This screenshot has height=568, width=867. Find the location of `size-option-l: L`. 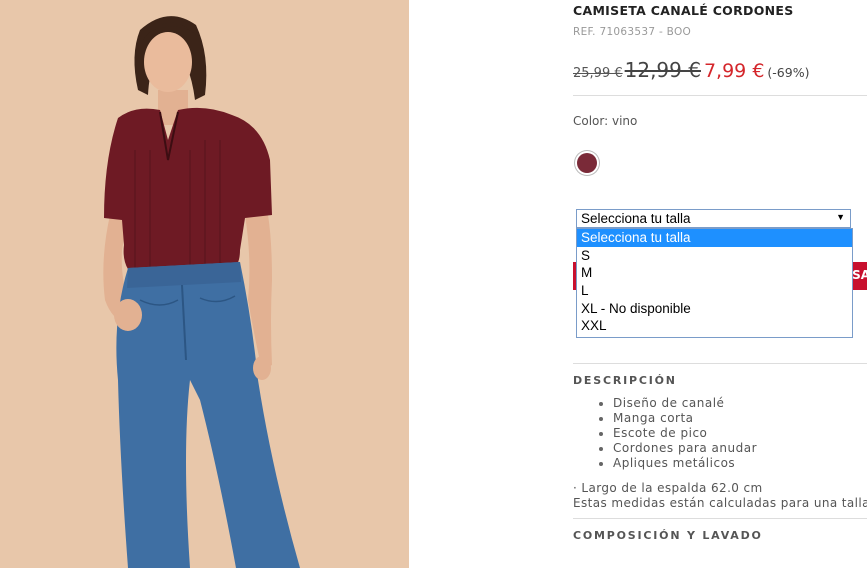

size-option-l: L is located at coordinates (714, 291).